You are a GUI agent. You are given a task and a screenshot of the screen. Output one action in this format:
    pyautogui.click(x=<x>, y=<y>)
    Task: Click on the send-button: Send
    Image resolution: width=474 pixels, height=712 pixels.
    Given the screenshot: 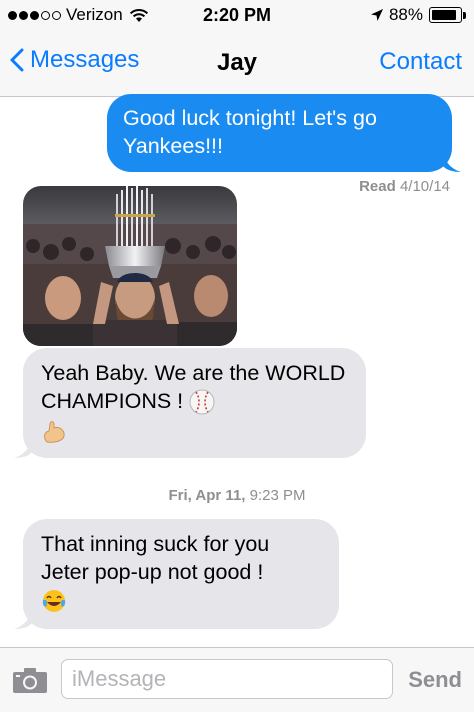 What is the action you would take?
    pyautogui.click(x=435, y=680)
    